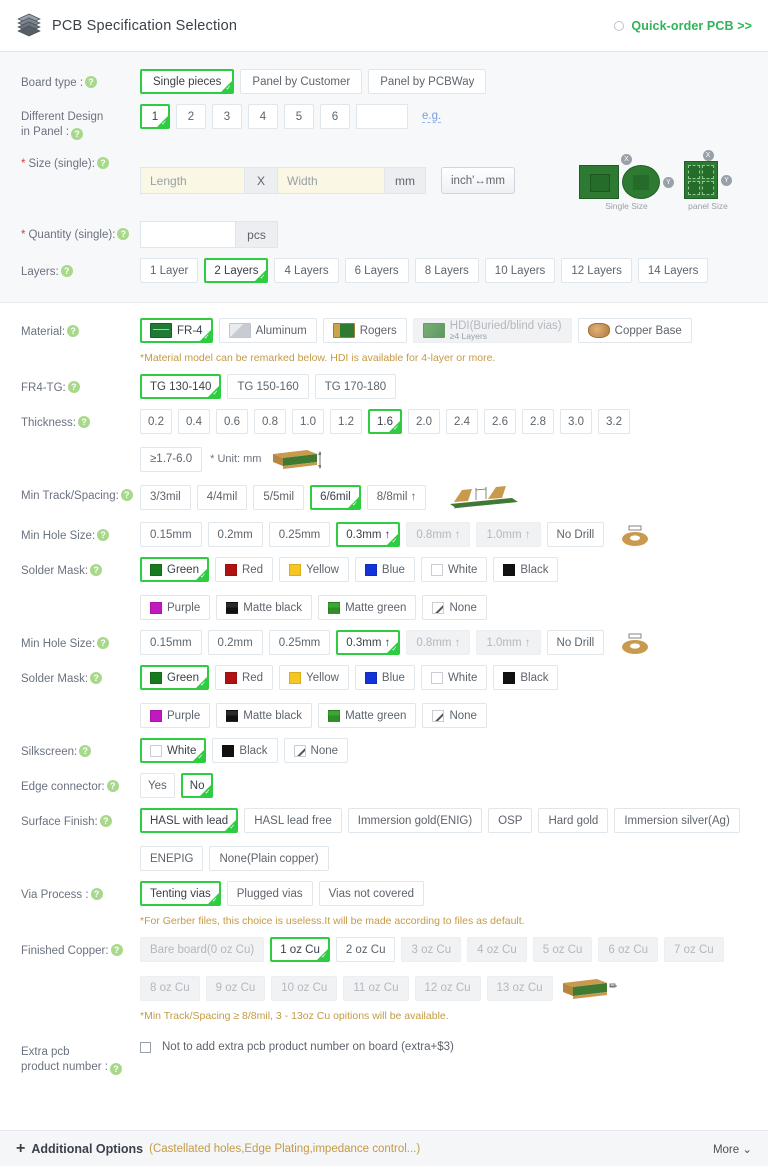  I want to click on option-finish-osp: OSP, so click(510, 820).